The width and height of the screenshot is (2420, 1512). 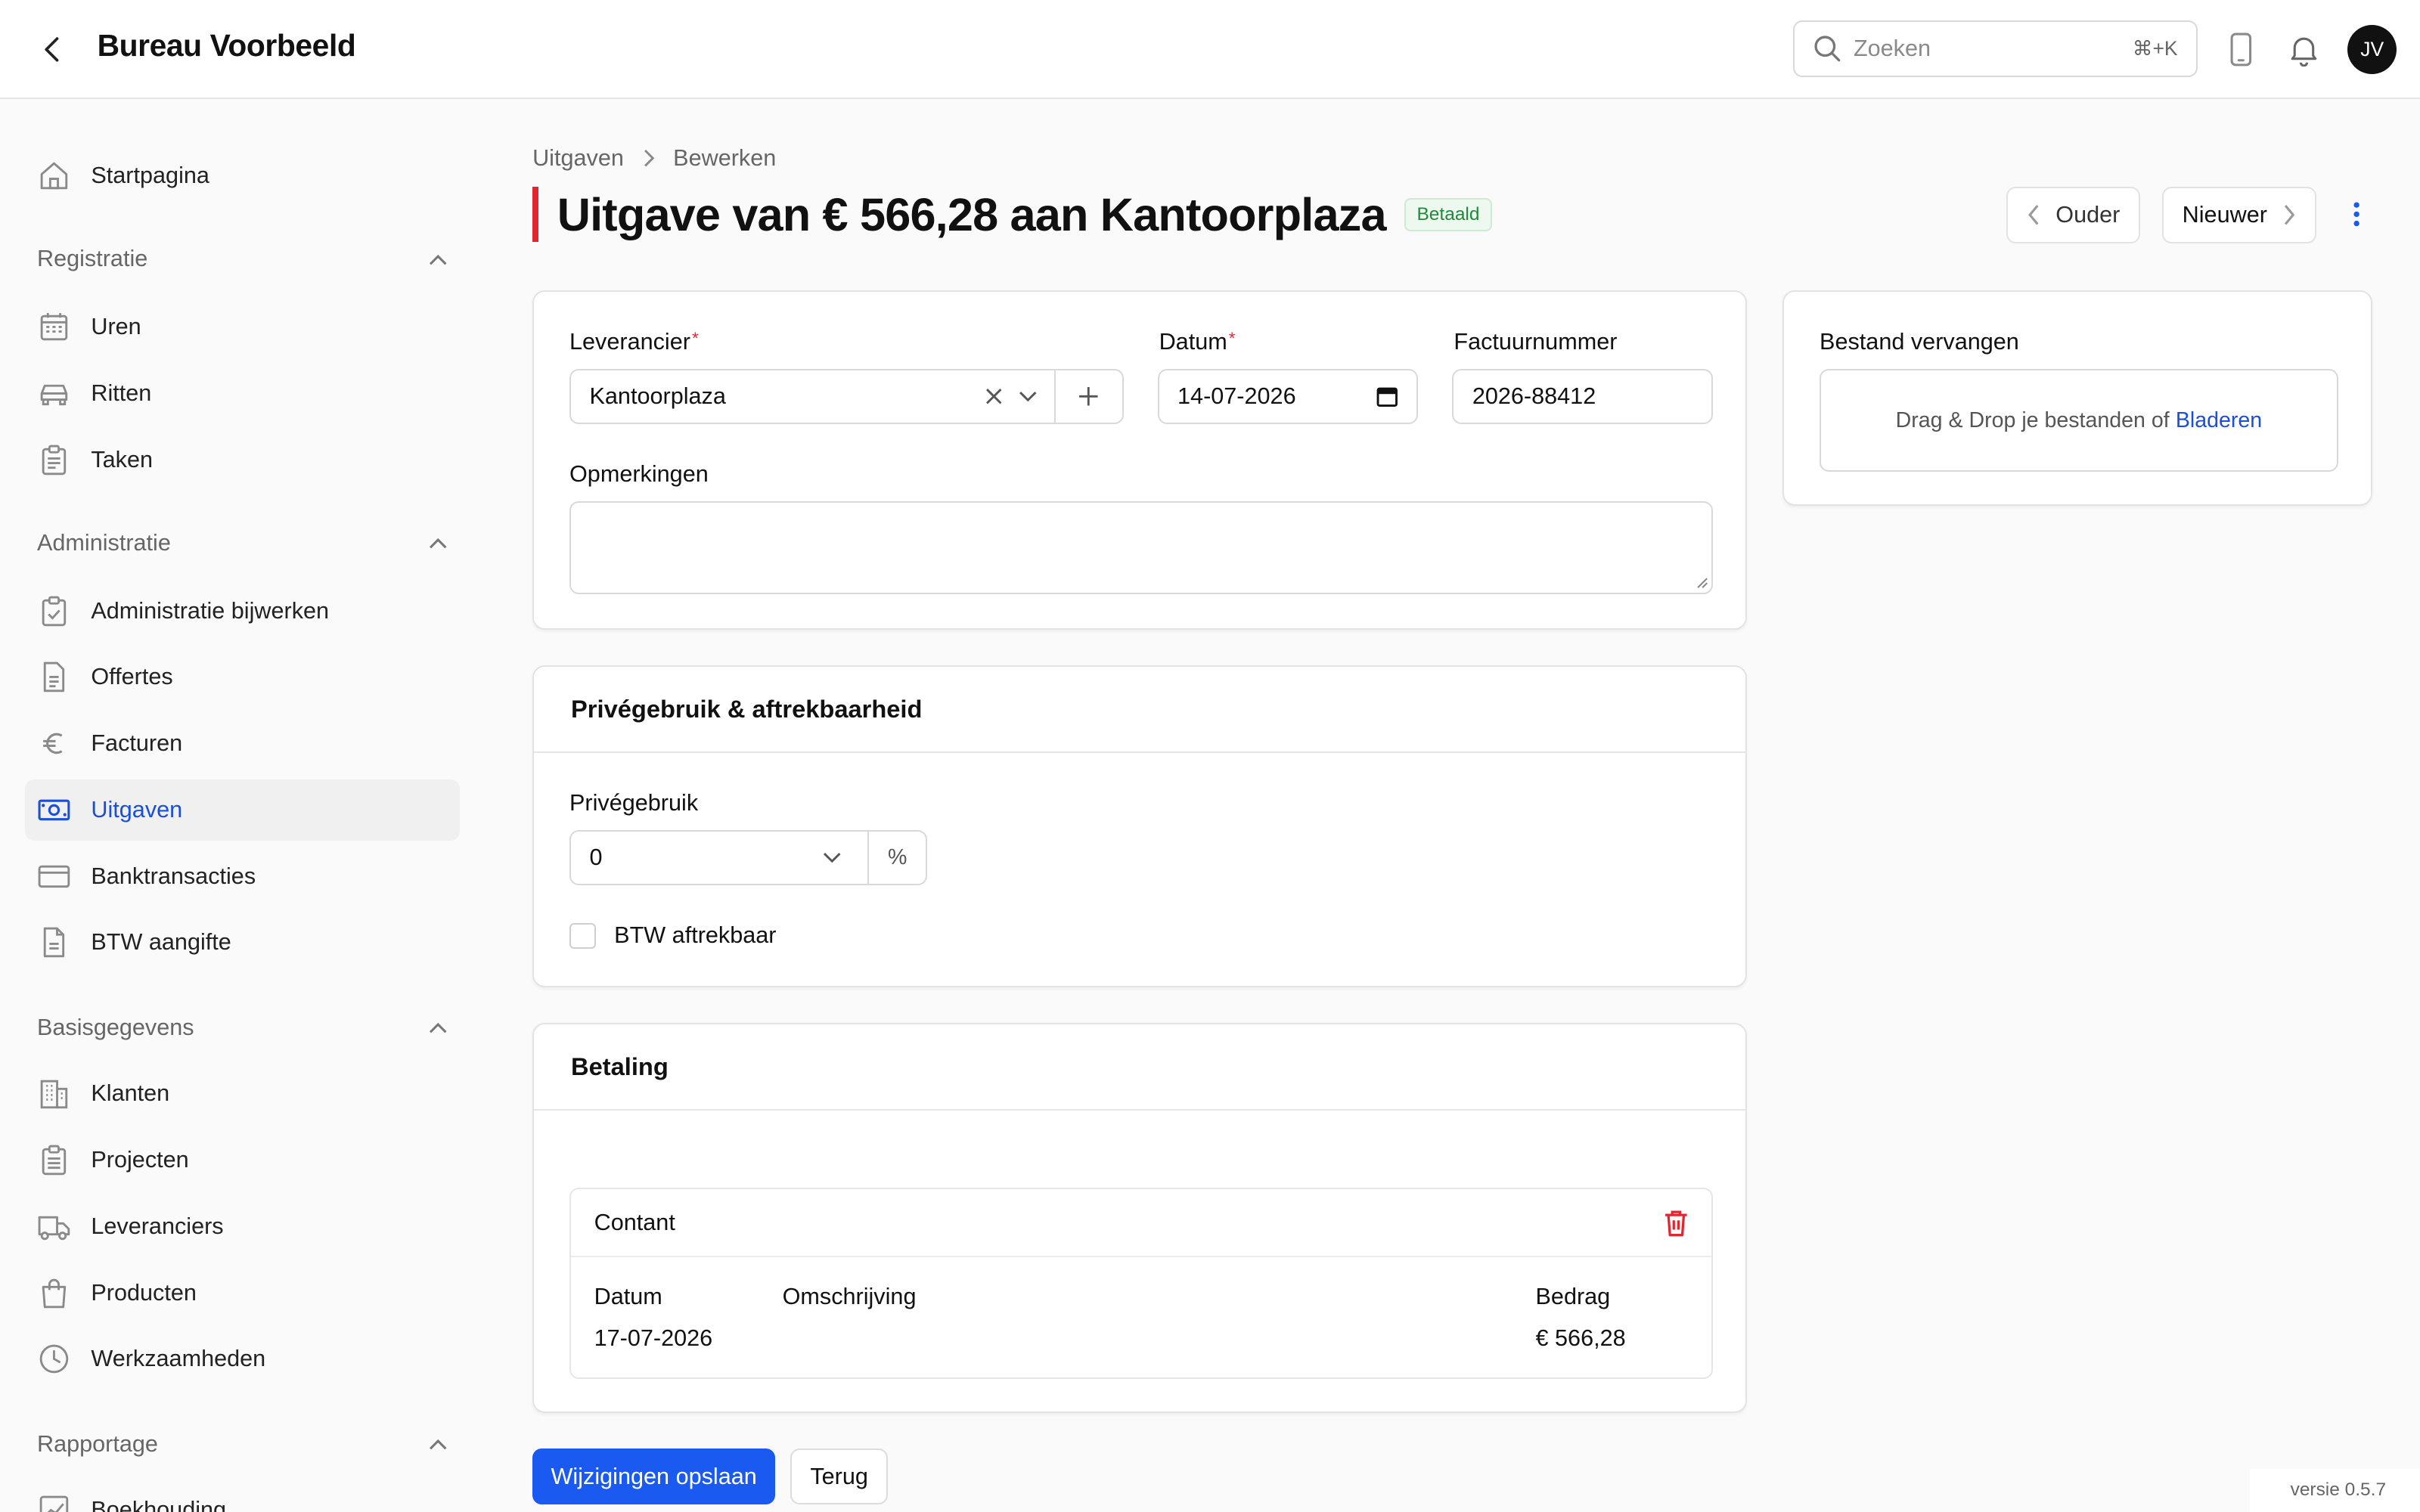 I want to click on trash-icon, so click(x=1676, y=1223).